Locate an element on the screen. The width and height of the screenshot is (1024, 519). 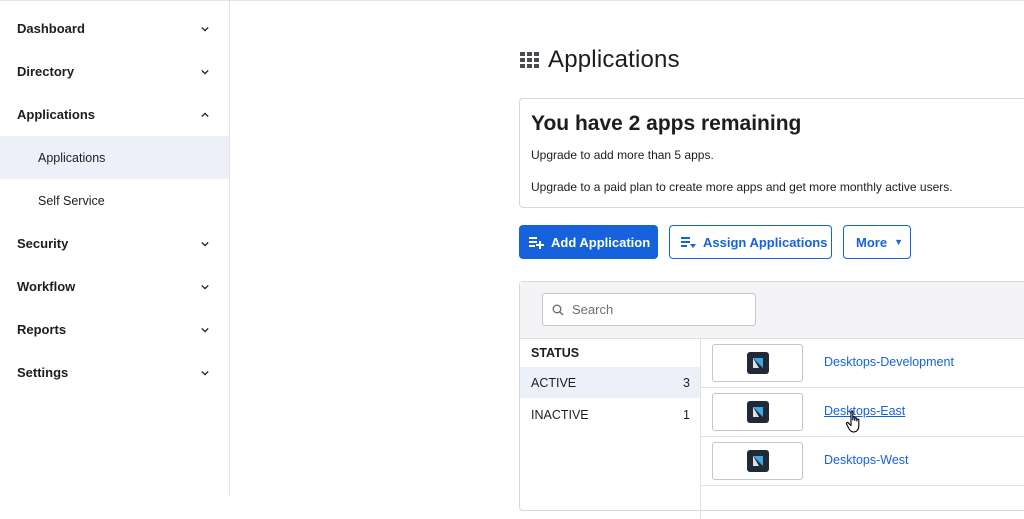
sidebar-subitem-self-service: Self Service is located at coordinates (114, 200).